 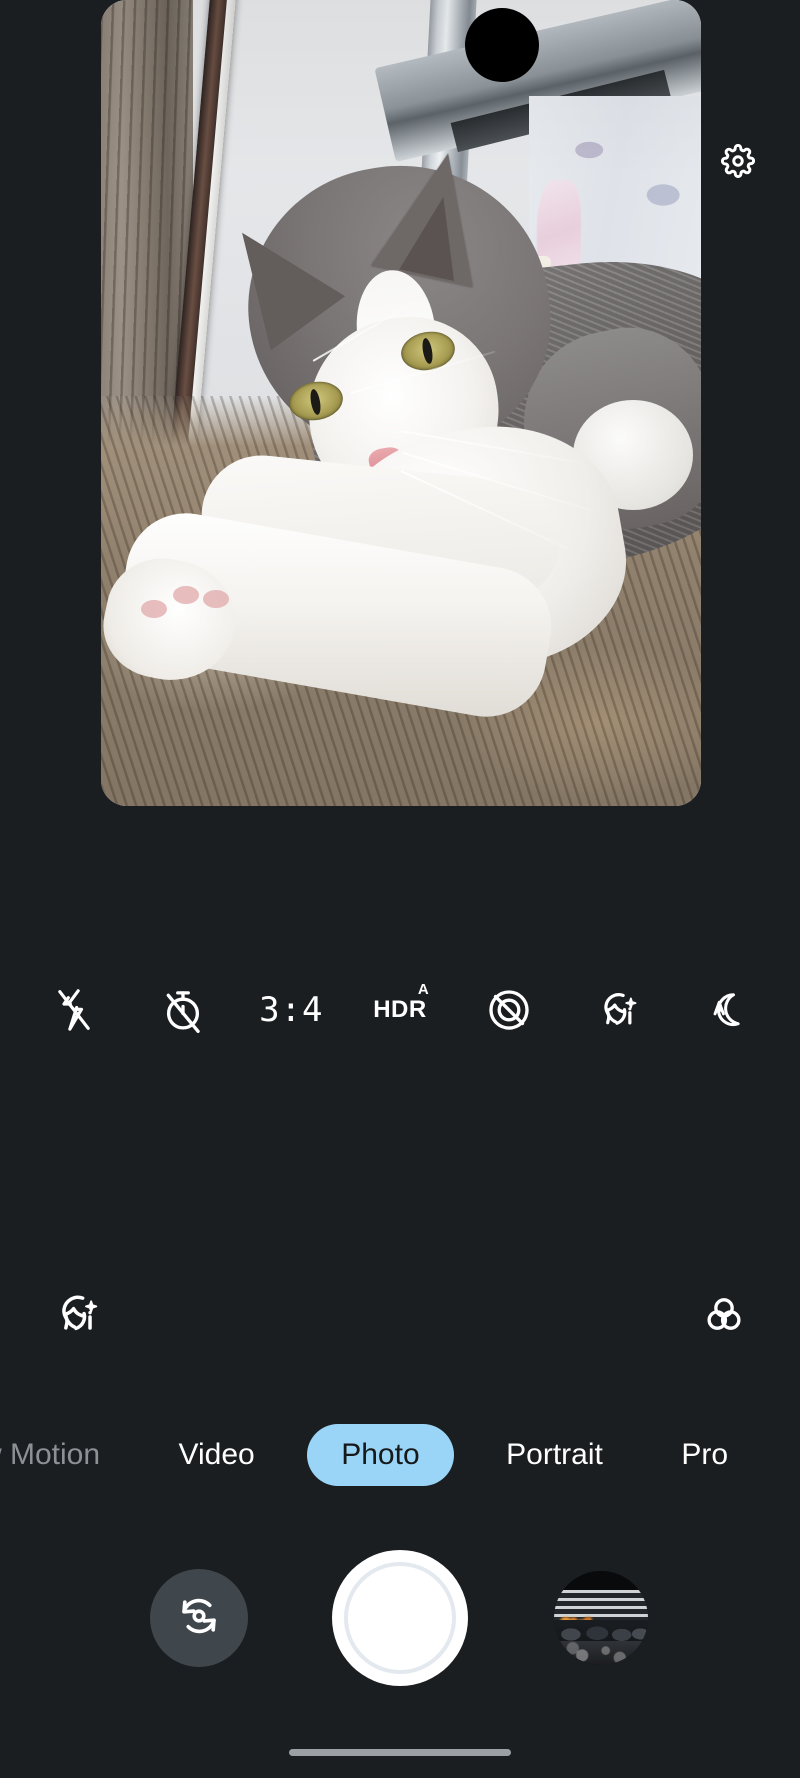 I want to click on settings-button, so click(x=738, y=161).